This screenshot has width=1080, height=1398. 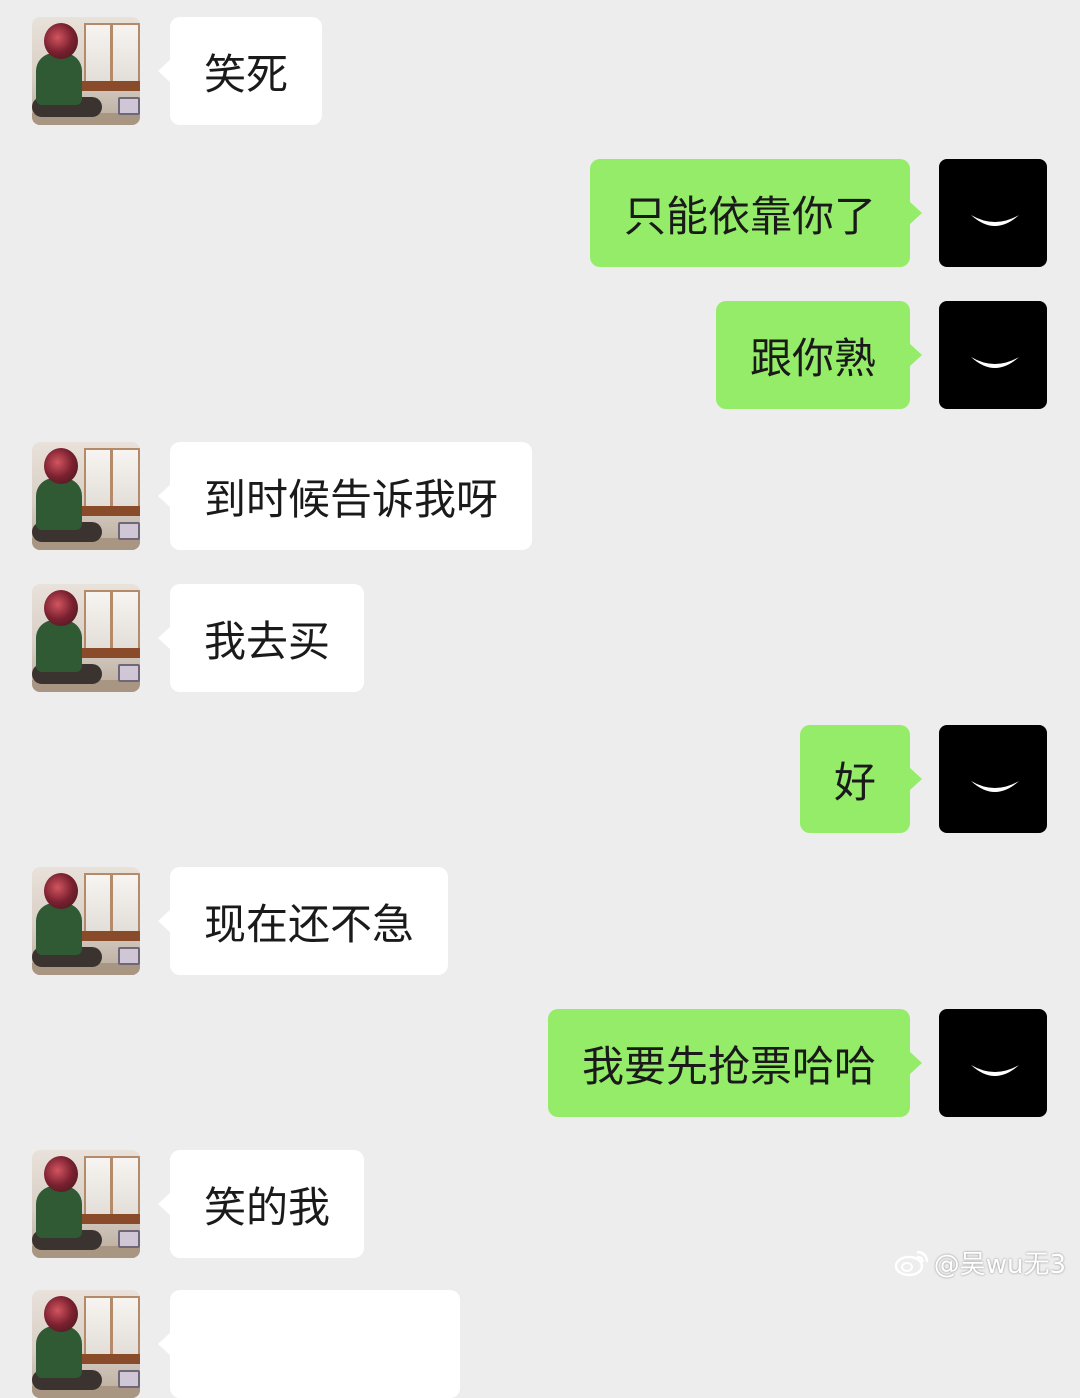 I want to click on message-bubble: 只能依靠你了, so click(x=756, y=213).